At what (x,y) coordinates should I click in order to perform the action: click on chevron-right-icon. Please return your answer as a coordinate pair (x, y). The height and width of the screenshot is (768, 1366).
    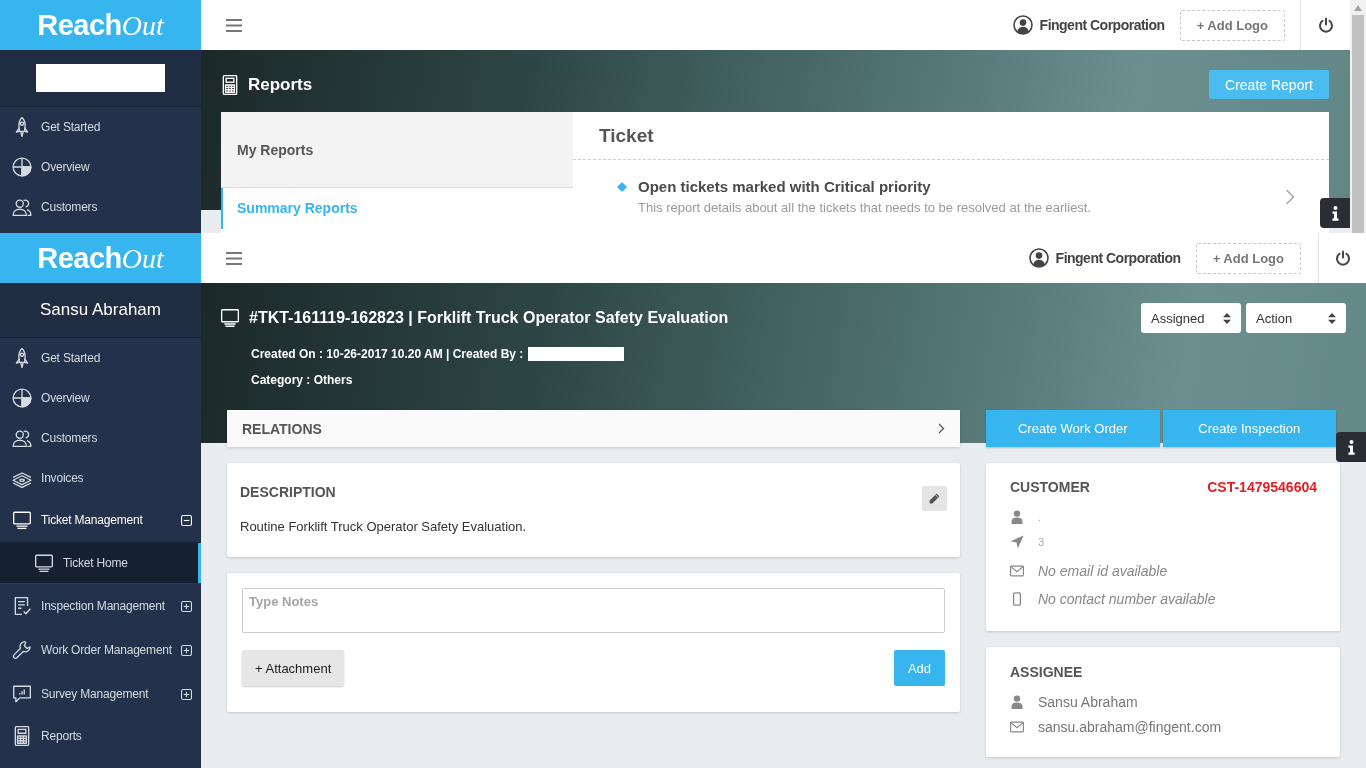
    Looking at the image, I should click on (941, 428).